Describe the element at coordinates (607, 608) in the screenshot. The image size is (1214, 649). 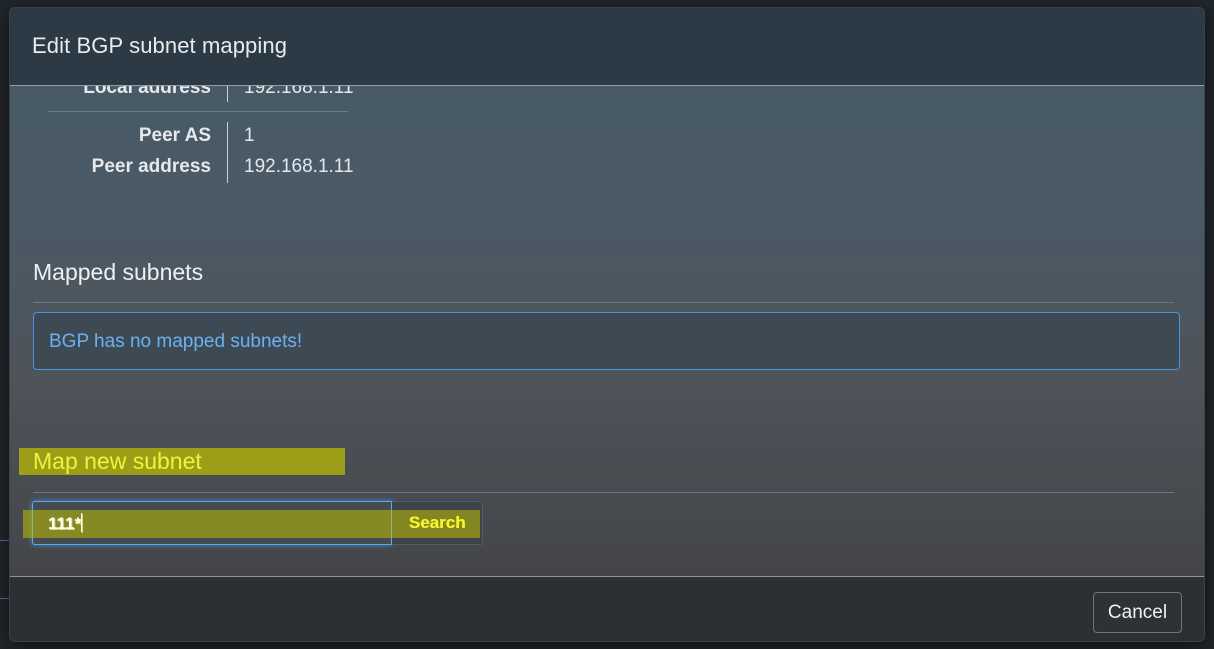
I see `modal-footer: Cancel` at that location.